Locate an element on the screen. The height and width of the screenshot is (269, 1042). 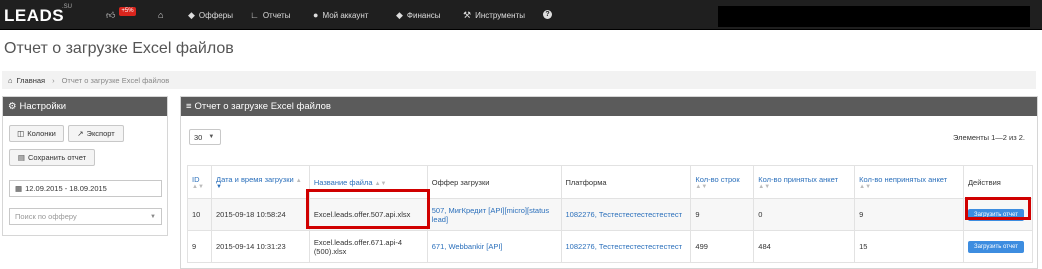
column-header-datetime: Дата и время загрузки ▲ ▼ is located at coordinates (260, 182).